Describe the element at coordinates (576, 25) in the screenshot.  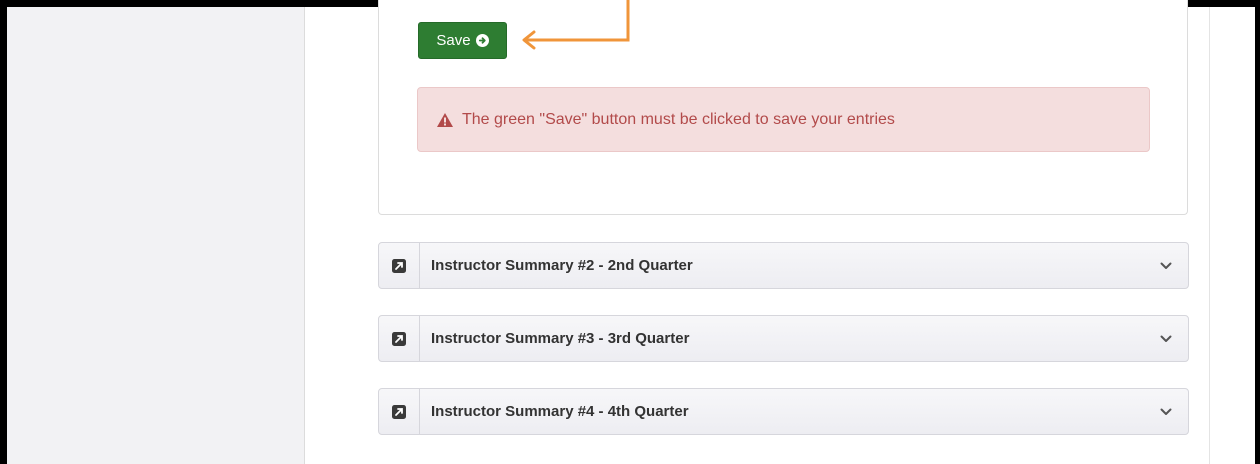
I see `annotation-arrow` at that location.